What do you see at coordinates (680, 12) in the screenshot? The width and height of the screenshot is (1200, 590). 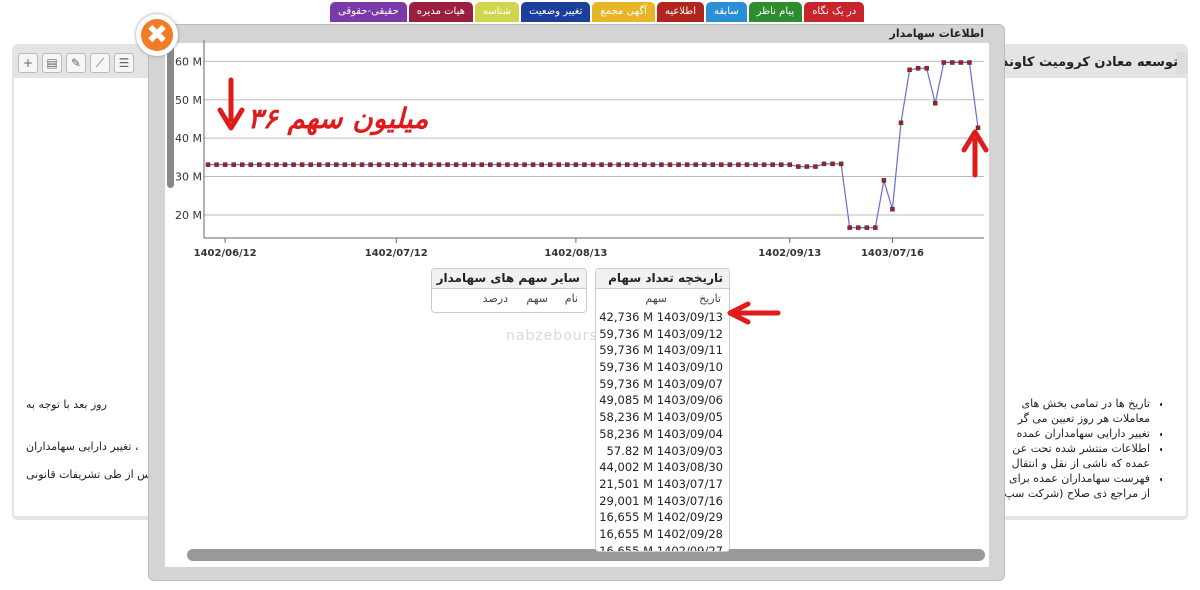 I see `tab-3: اطلاعیه` at bounding box center [680, 12].